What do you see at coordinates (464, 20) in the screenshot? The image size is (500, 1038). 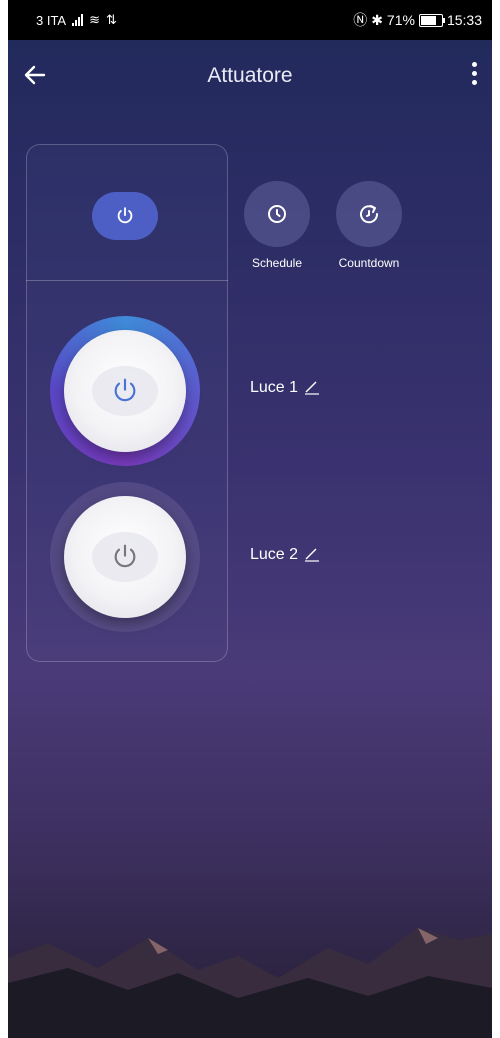 I see `clock: 15:33` at bounding box center [464, 20].